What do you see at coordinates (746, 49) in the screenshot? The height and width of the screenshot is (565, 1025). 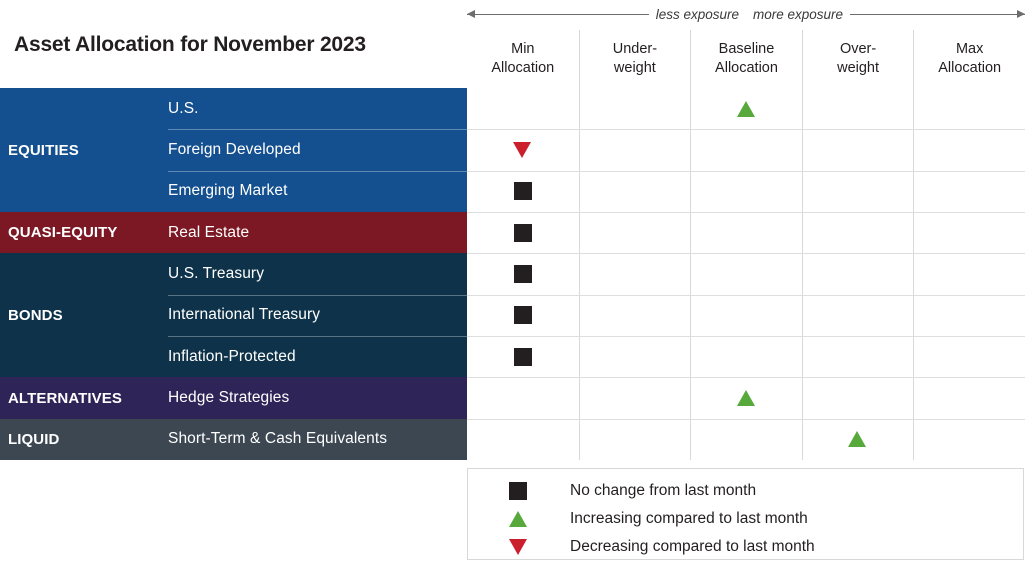 I see `column-header-line1: Baseline` at bounding box center [746, 49].